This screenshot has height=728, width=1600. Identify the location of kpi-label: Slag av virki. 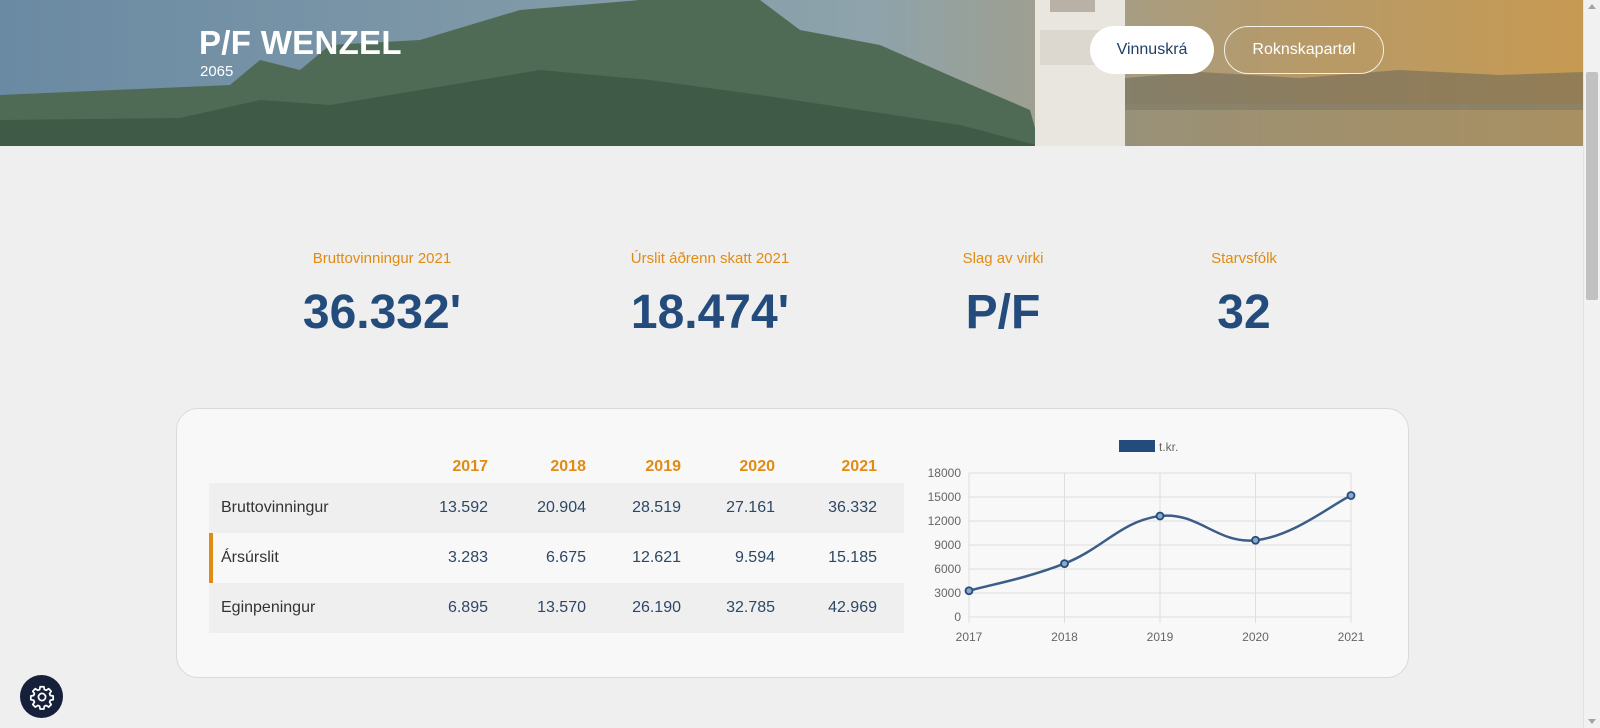
(1003, 258).